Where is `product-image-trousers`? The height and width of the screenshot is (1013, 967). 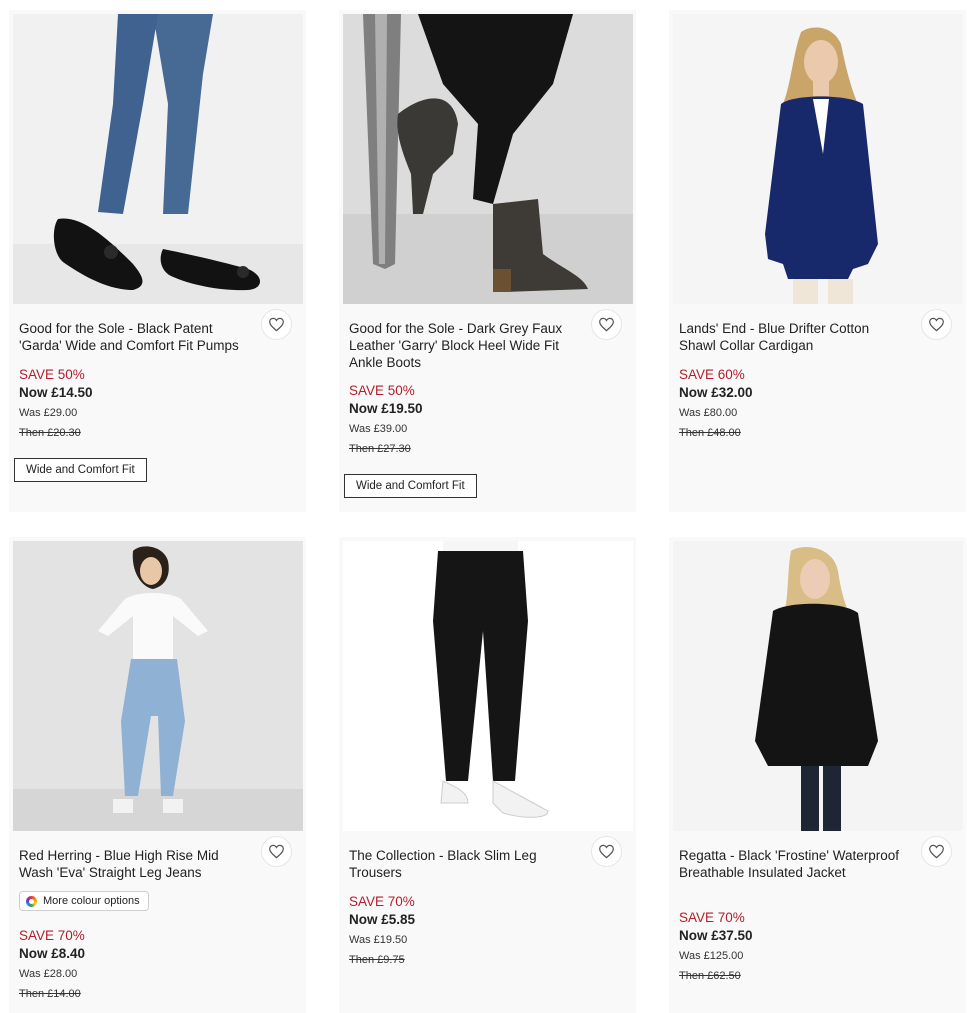 product-image-trousers is located at coordinates (488, 686).